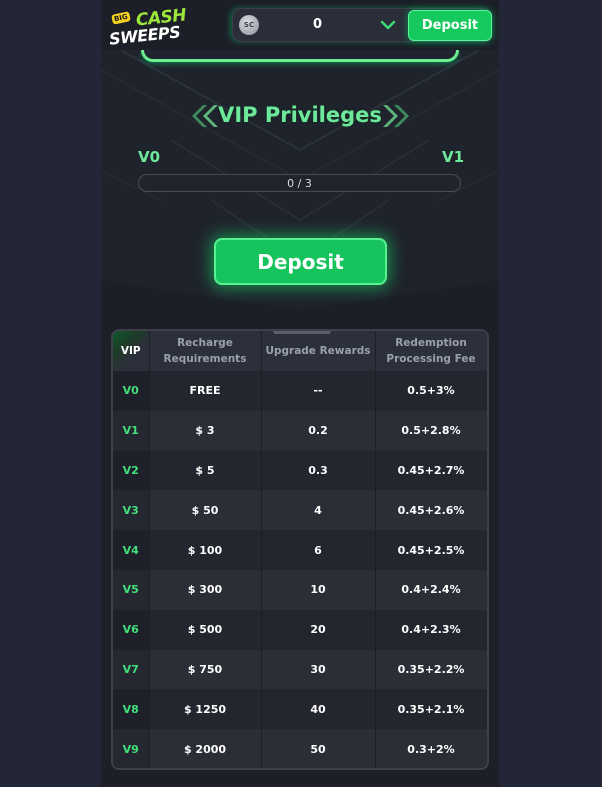 This screenshot has width=602, height=787. I want to click on recharge-cell: $ 100, so click(205, 550).